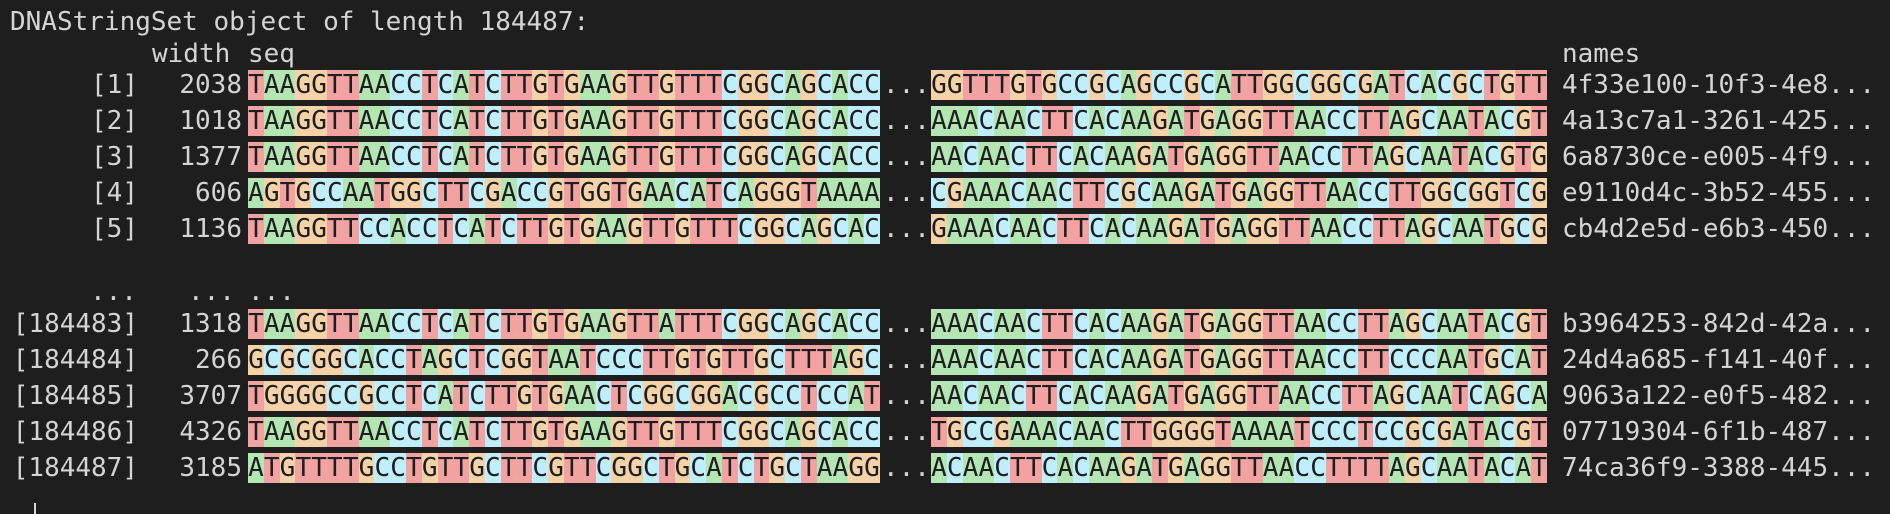 This screenshot has width=1890, height=514. What do you see at coordinates (564, 193) in the screenshot?
I see `sequence-left-segment: AGTGCCAATGGCTTCGACCGTGGTGAACATCAGGGTAAAA` at bounding box center [564, 193].